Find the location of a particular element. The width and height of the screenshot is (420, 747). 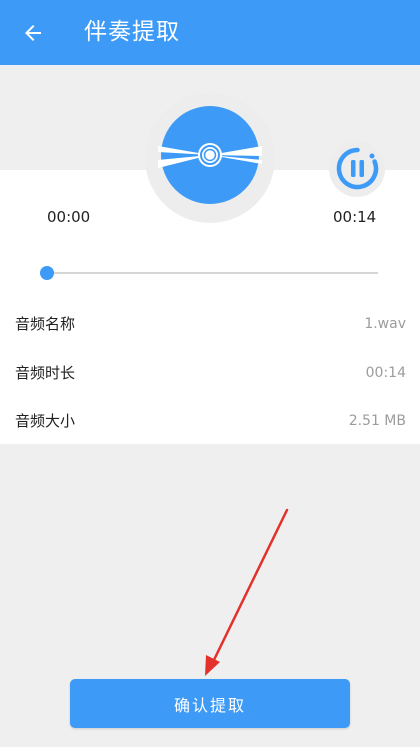

confirm-extract-button: 确认提取 is located at coordinates (210, 703).